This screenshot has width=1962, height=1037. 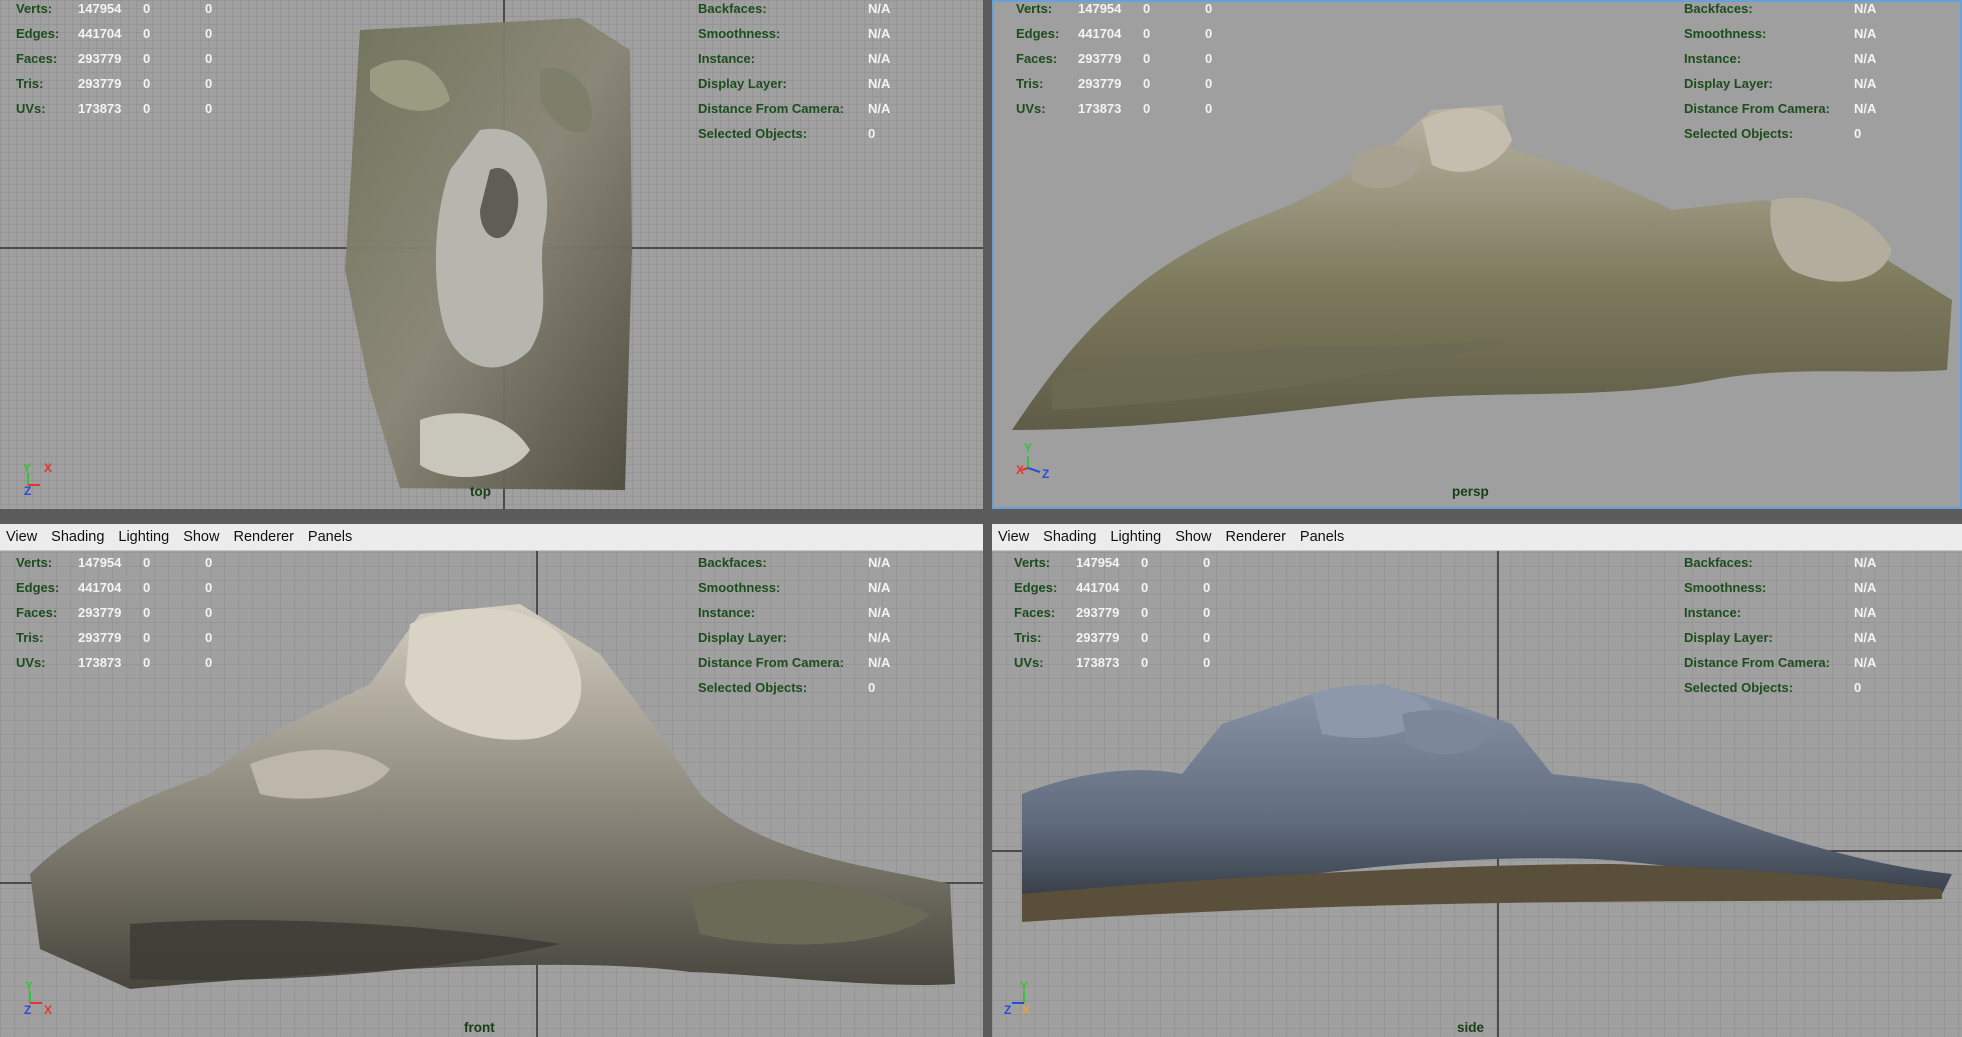 I want to click on camera-label: top, so click(x=480, y=491).